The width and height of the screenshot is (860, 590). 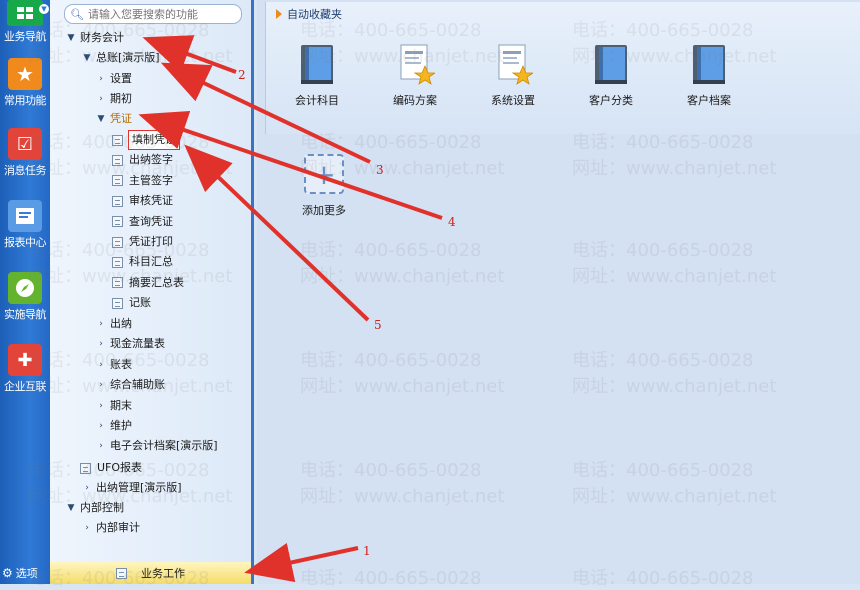 What do you see at coordinates (415, 75) in the screenshot?
I see `favorite-item: 编码方案` at bounding box center [415, 75].